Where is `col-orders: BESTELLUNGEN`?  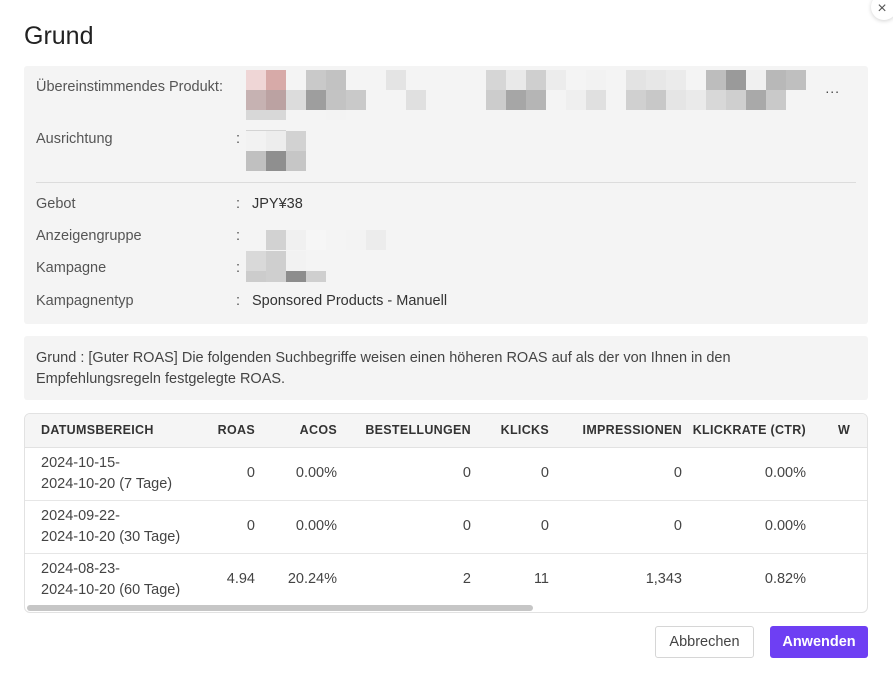
col-orders: BESTELLUNGEN is located at coordinates (404, 431).